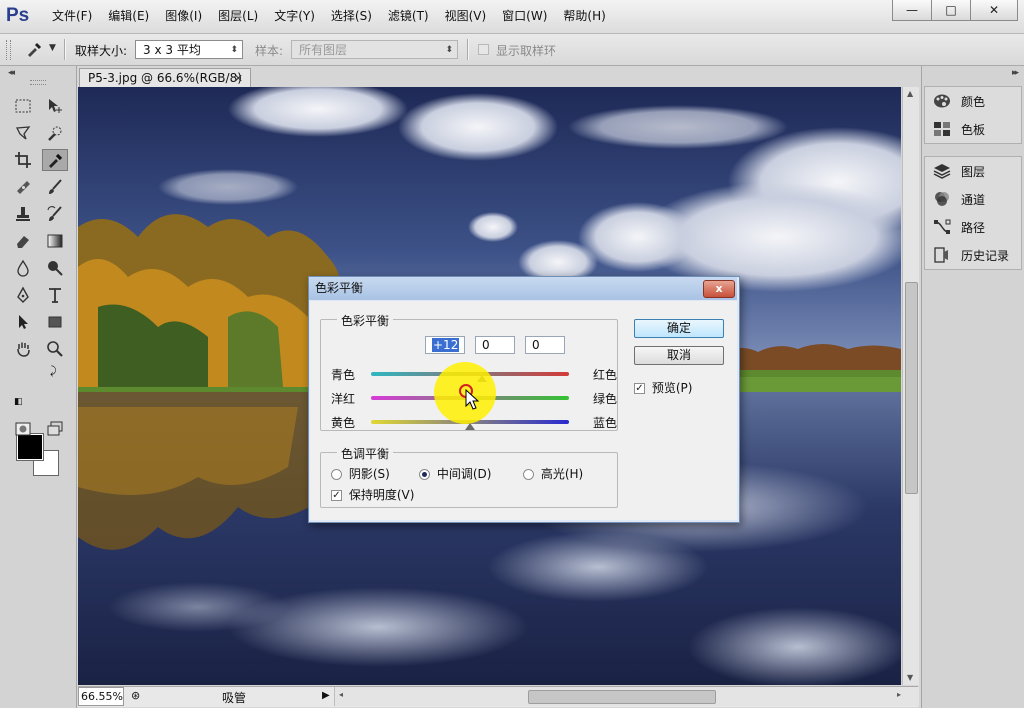 The height and width of the screenshot is (708, 1024). I want to click on menu-edit: 编辑(E), so click(128, 16).